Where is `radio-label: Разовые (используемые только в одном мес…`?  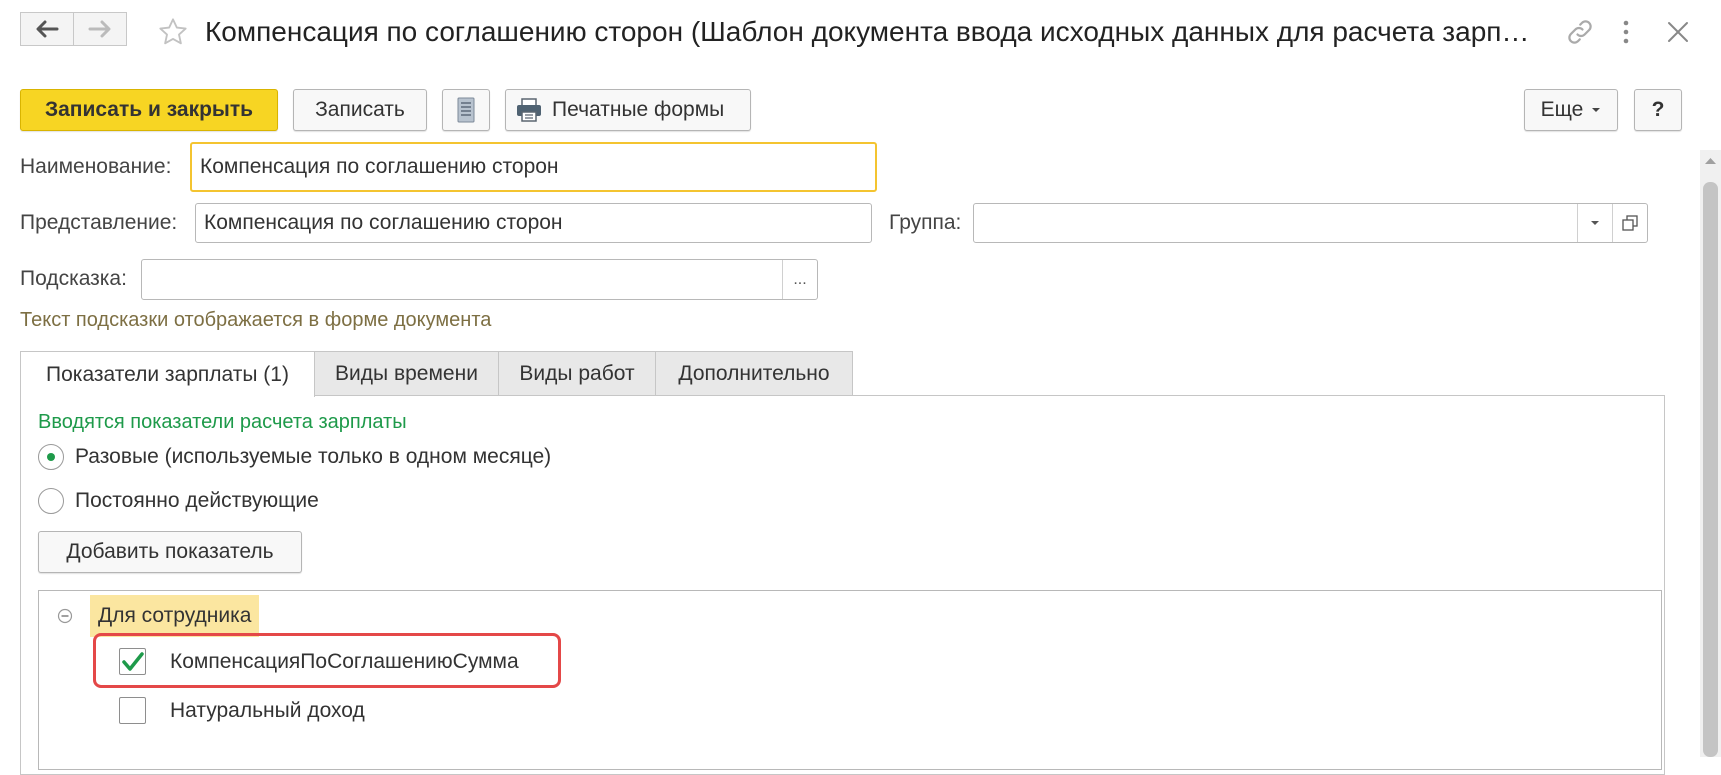
radio-label: Разовые (используемые только в одном мес… is located at coordinates (313, 456).